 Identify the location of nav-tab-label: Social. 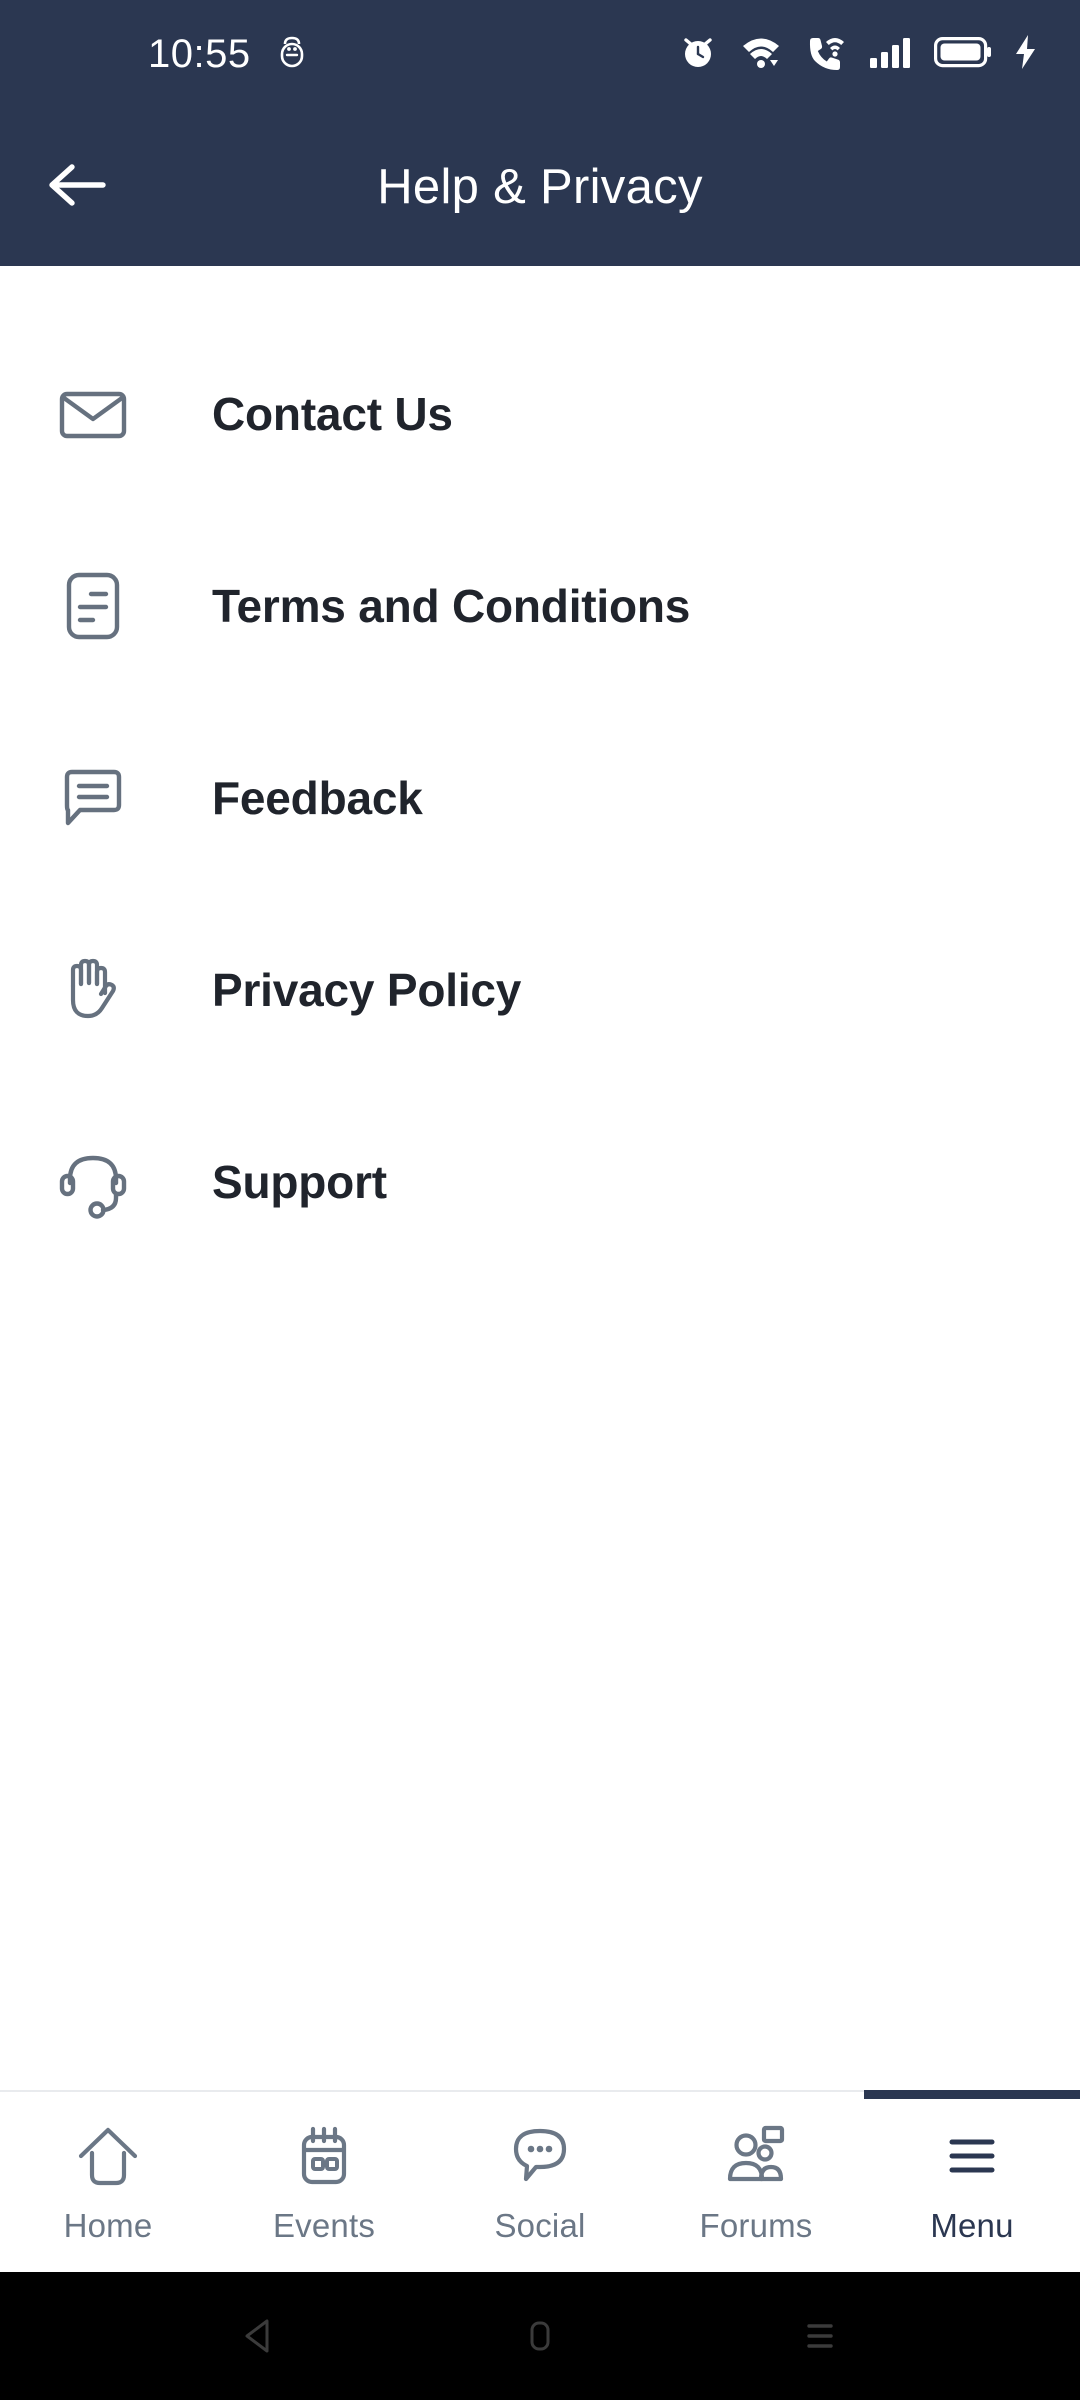
(540, 2225).